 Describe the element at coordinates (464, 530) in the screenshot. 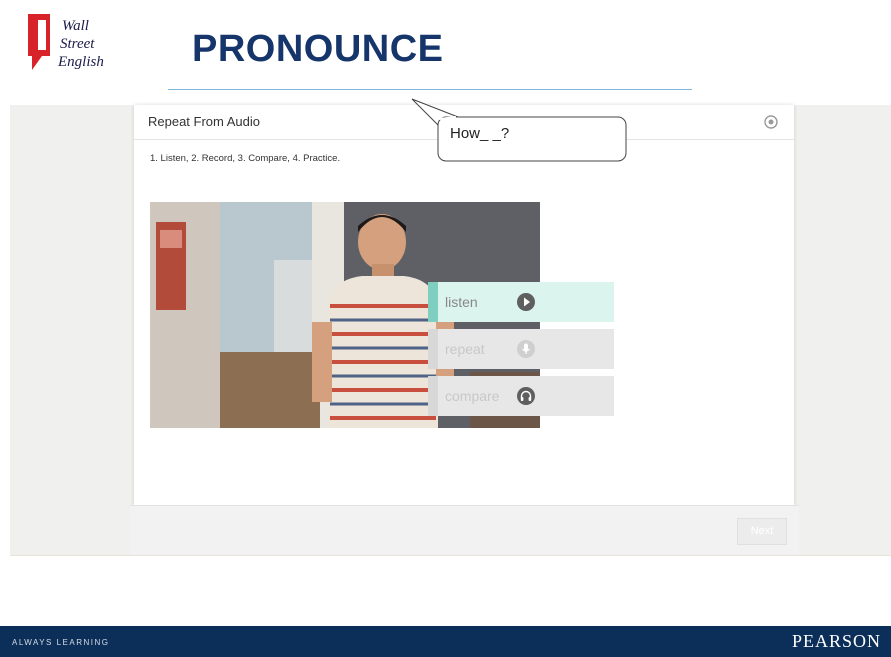

I see `activity-footer: Next` at that location.